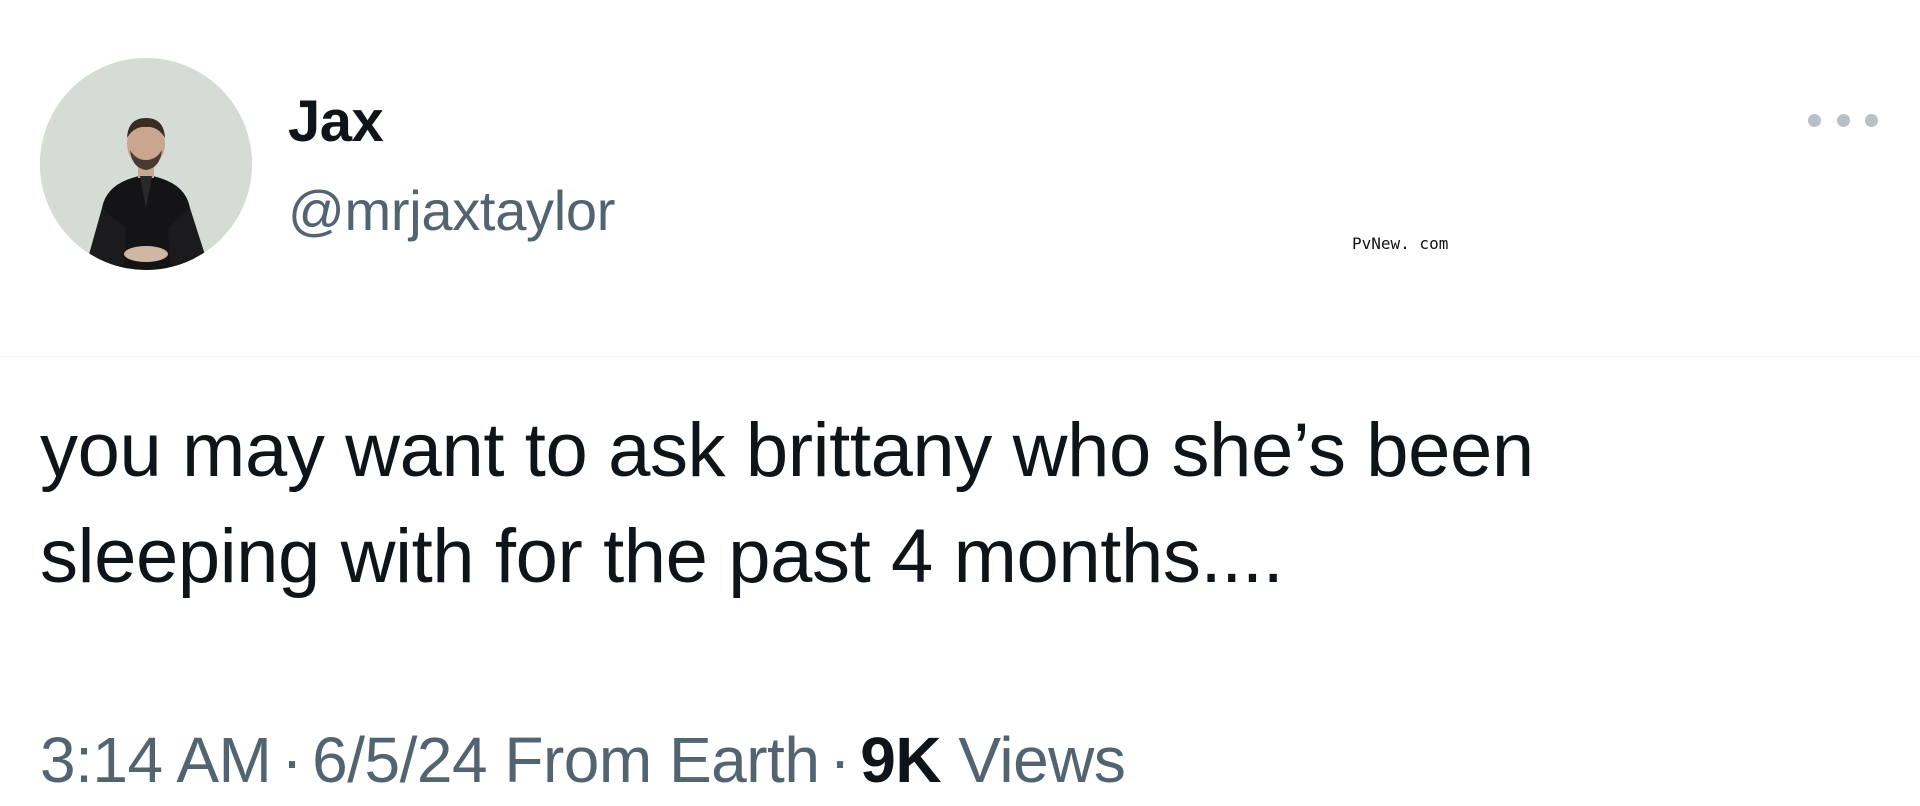  What do you see at coordinates (156, 760) in the screenshot?
I see `tweet-time: 3:14 AM` at bounding box center [156, 760].